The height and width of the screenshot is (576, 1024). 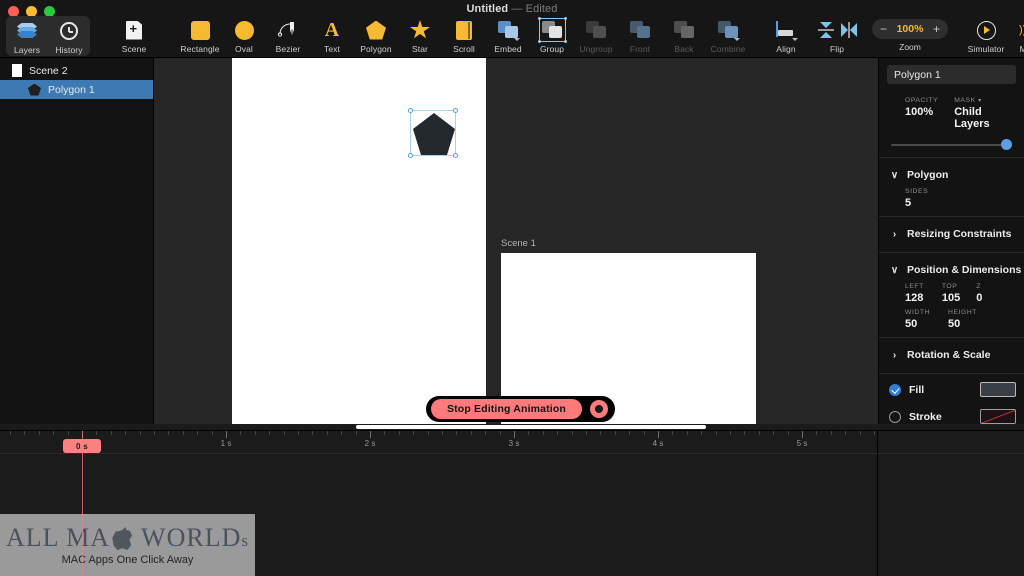 I want to click on toolbar-mirror-button: )) Mirror, so click(x=1017, y=35).